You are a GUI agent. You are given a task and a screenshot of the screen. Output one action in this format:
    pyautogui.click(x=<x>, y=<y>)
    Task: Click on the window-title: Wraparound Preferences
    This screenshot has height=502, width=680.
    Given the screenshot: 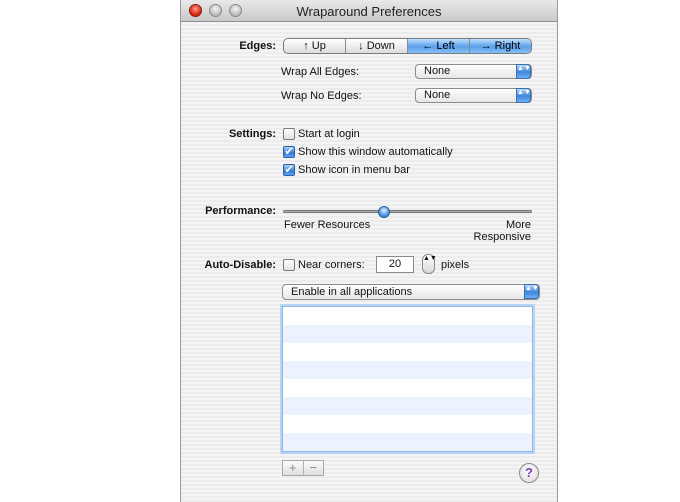 What is the action you would take?
    pyautogui.click(x=369, y=11)
    